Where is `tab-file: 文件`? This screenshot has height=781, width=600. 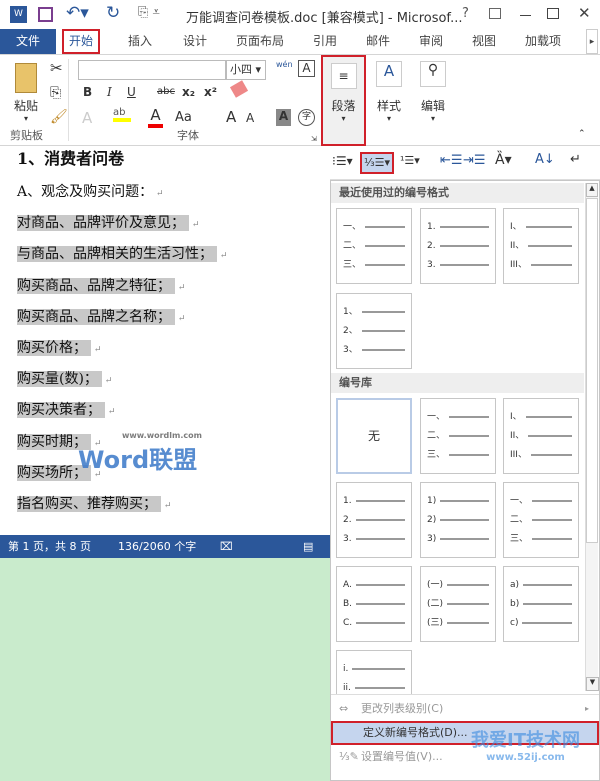 tab-file: 文件 is located at coordinates (28, 41).